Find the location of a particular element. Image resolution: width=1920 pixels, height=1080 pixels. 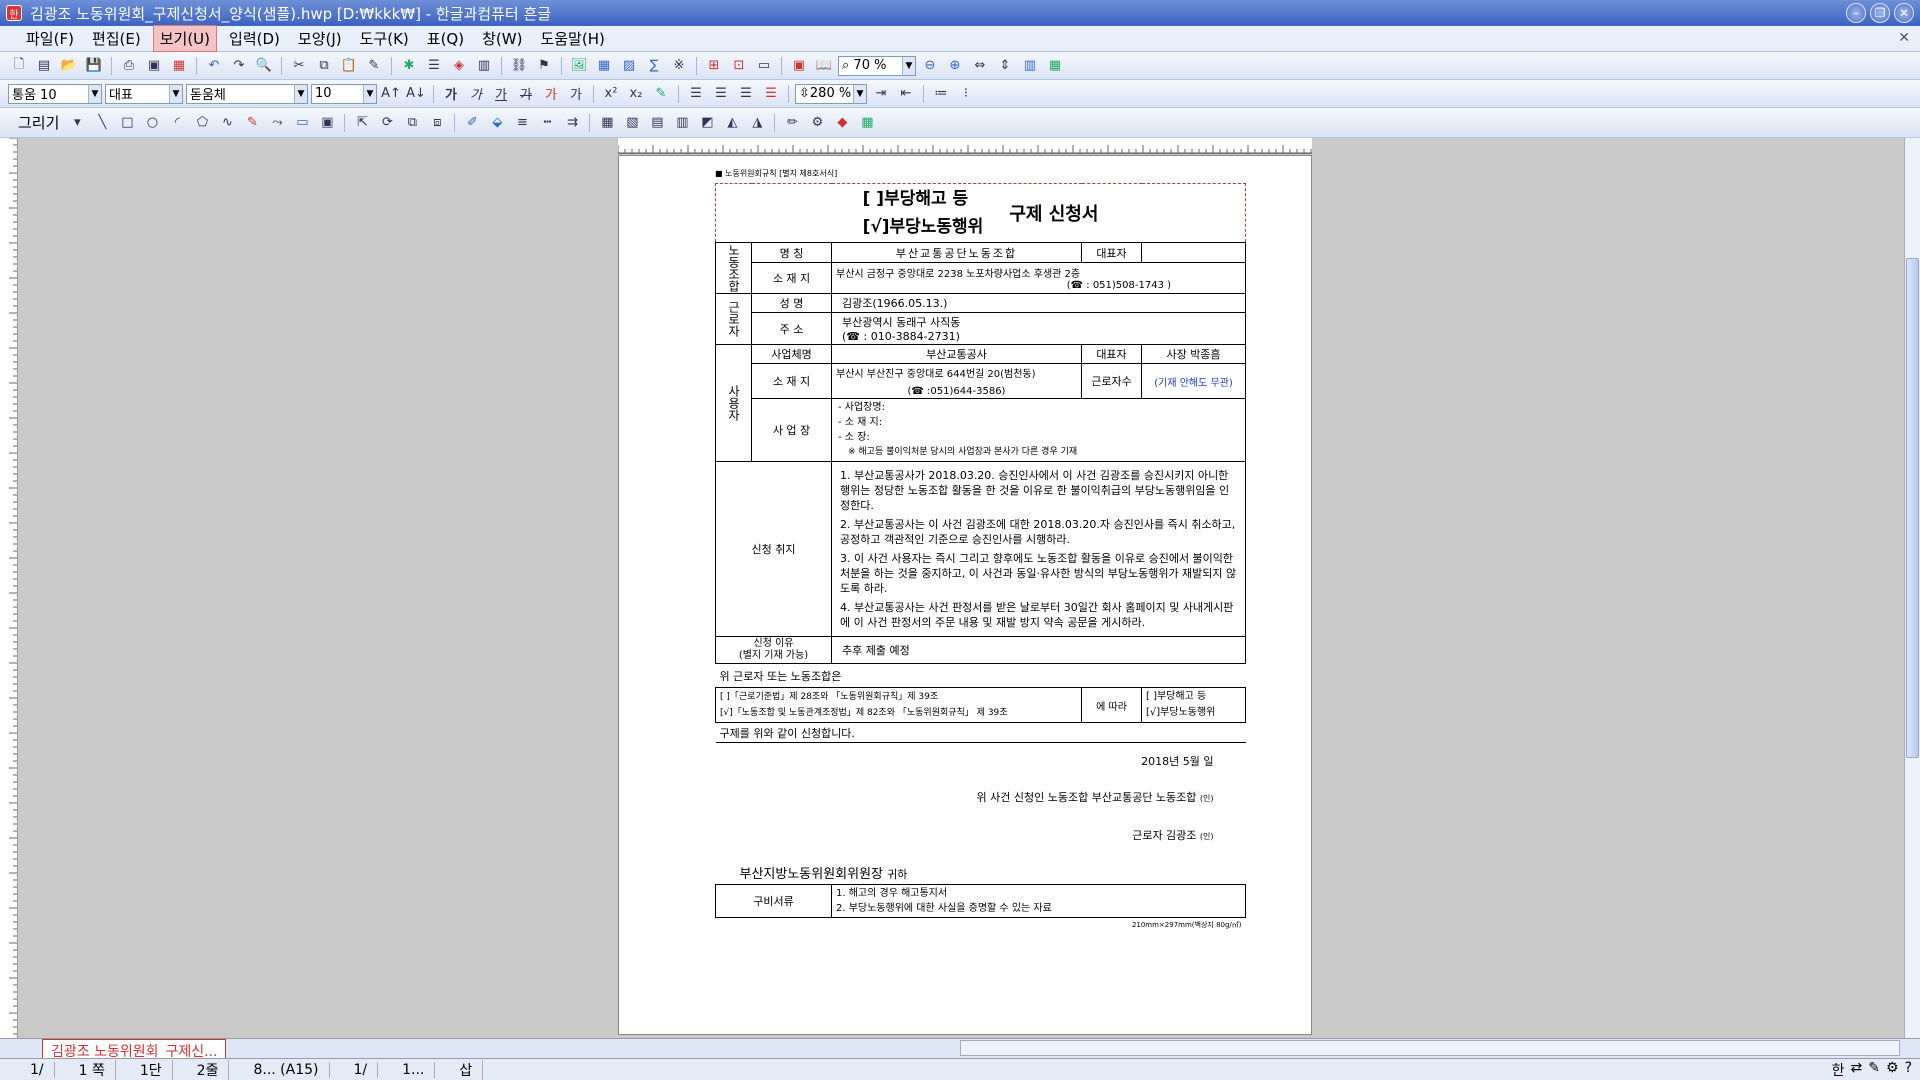

indent-icon: ⇥ is located at coordinates (881, 94).